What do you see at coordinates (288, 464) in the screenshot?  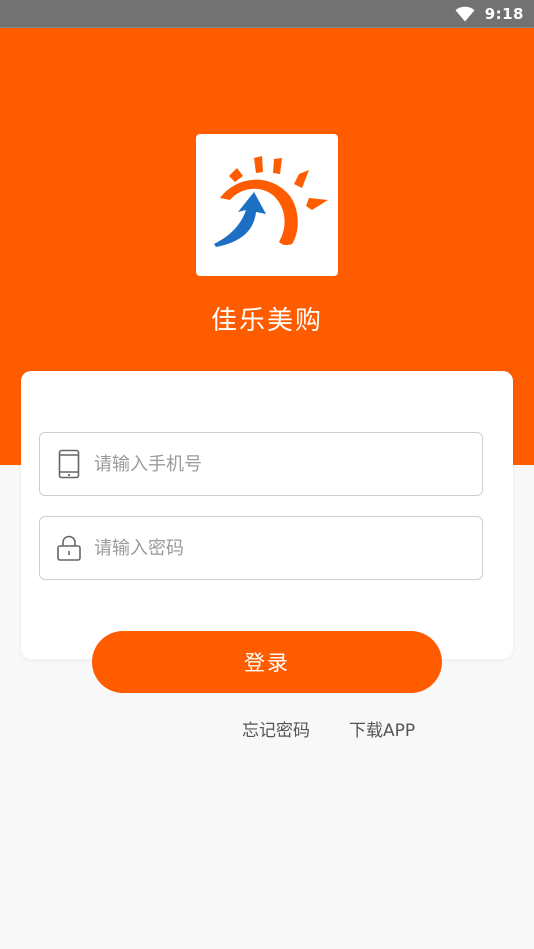 I see `phone-input` at bounding box center [288, 464].